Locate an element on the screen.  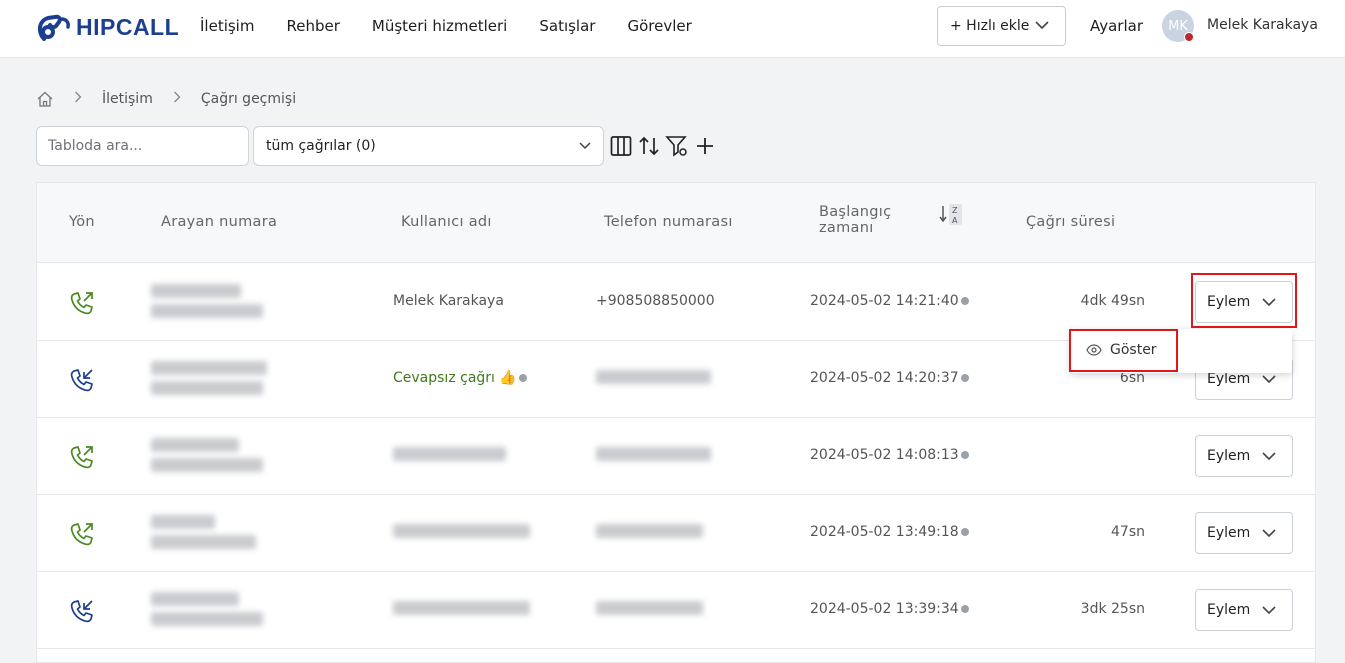
table-row: 2024-05-02 13:49:18 47sn Eylem is located at coordinates (676, 533).